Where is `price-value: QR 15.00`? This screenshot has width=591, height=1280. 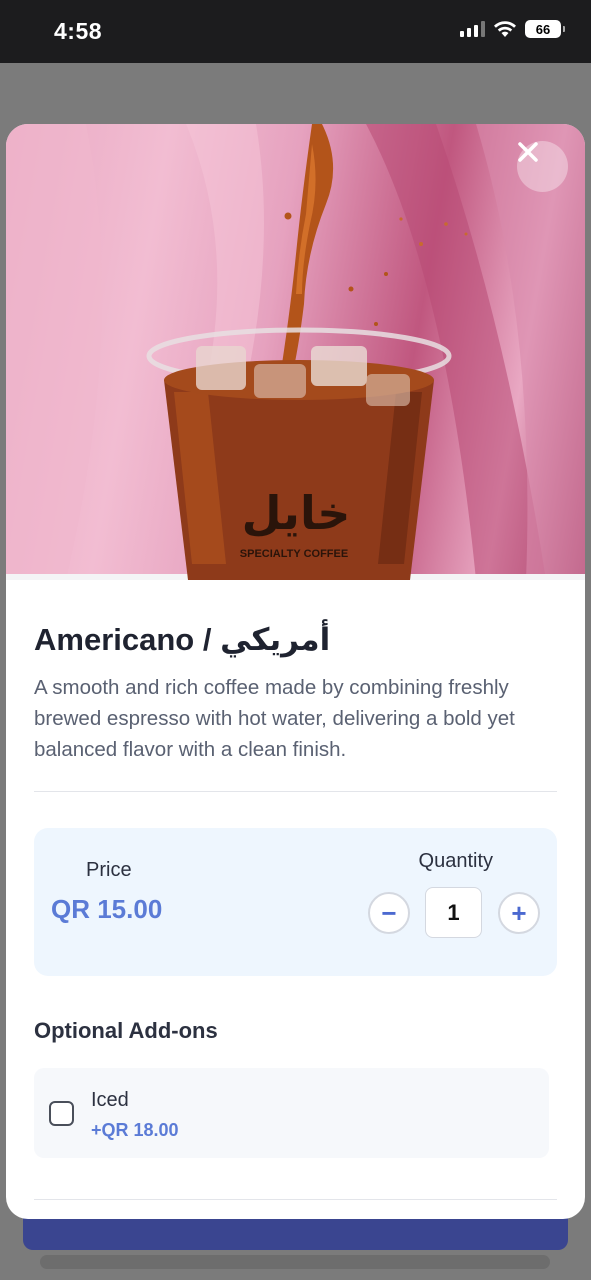 price-value: QR 15.00 is located at coordinates (107, 909).